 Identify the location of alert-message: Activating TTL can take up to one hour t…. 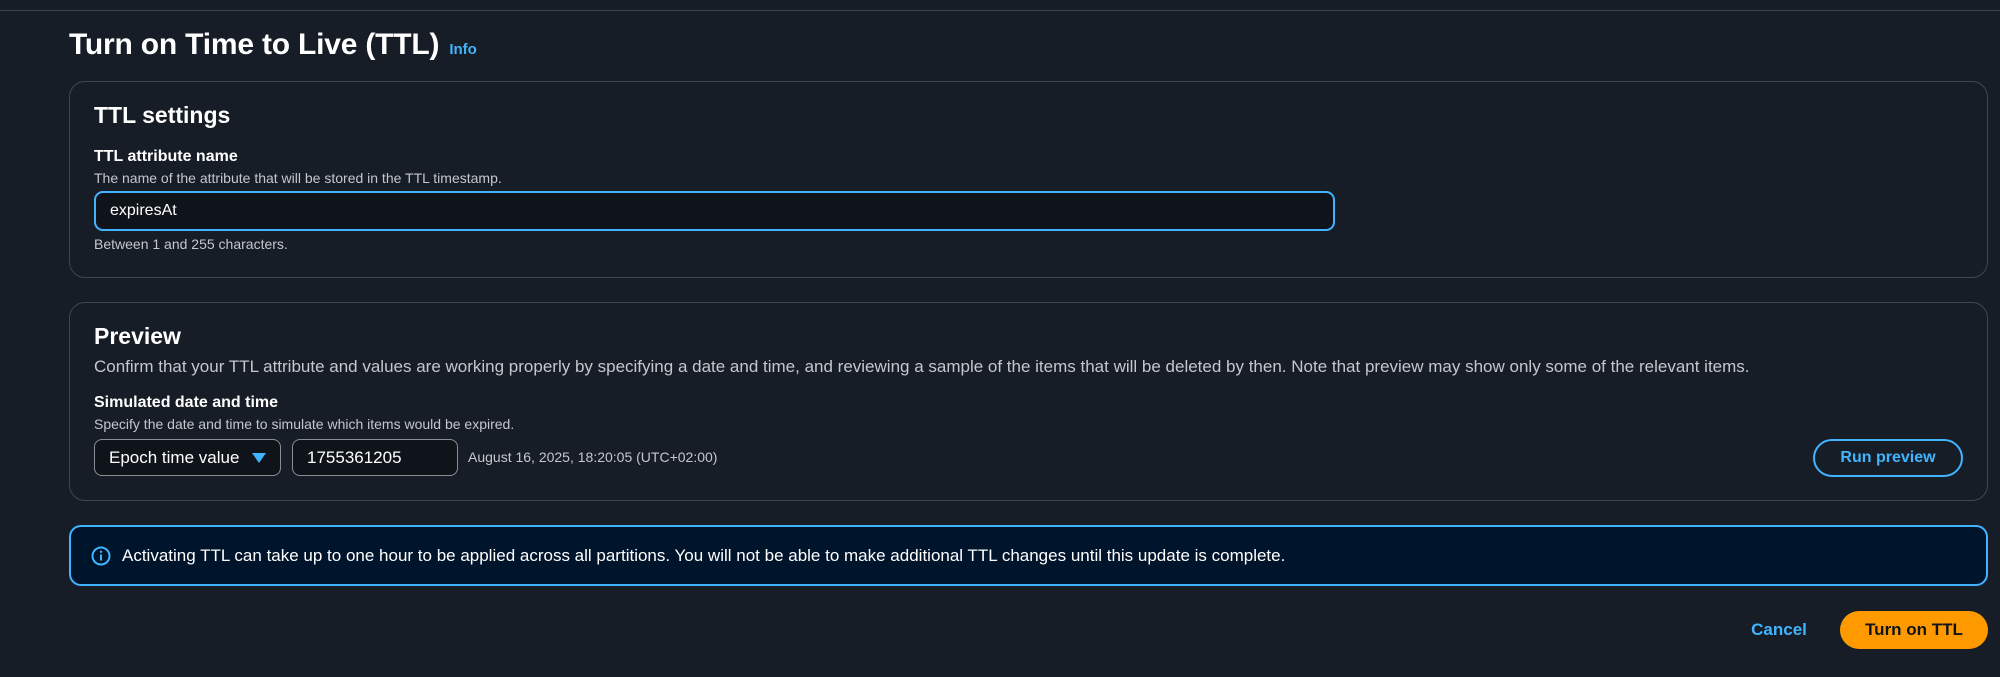
(704, 555).